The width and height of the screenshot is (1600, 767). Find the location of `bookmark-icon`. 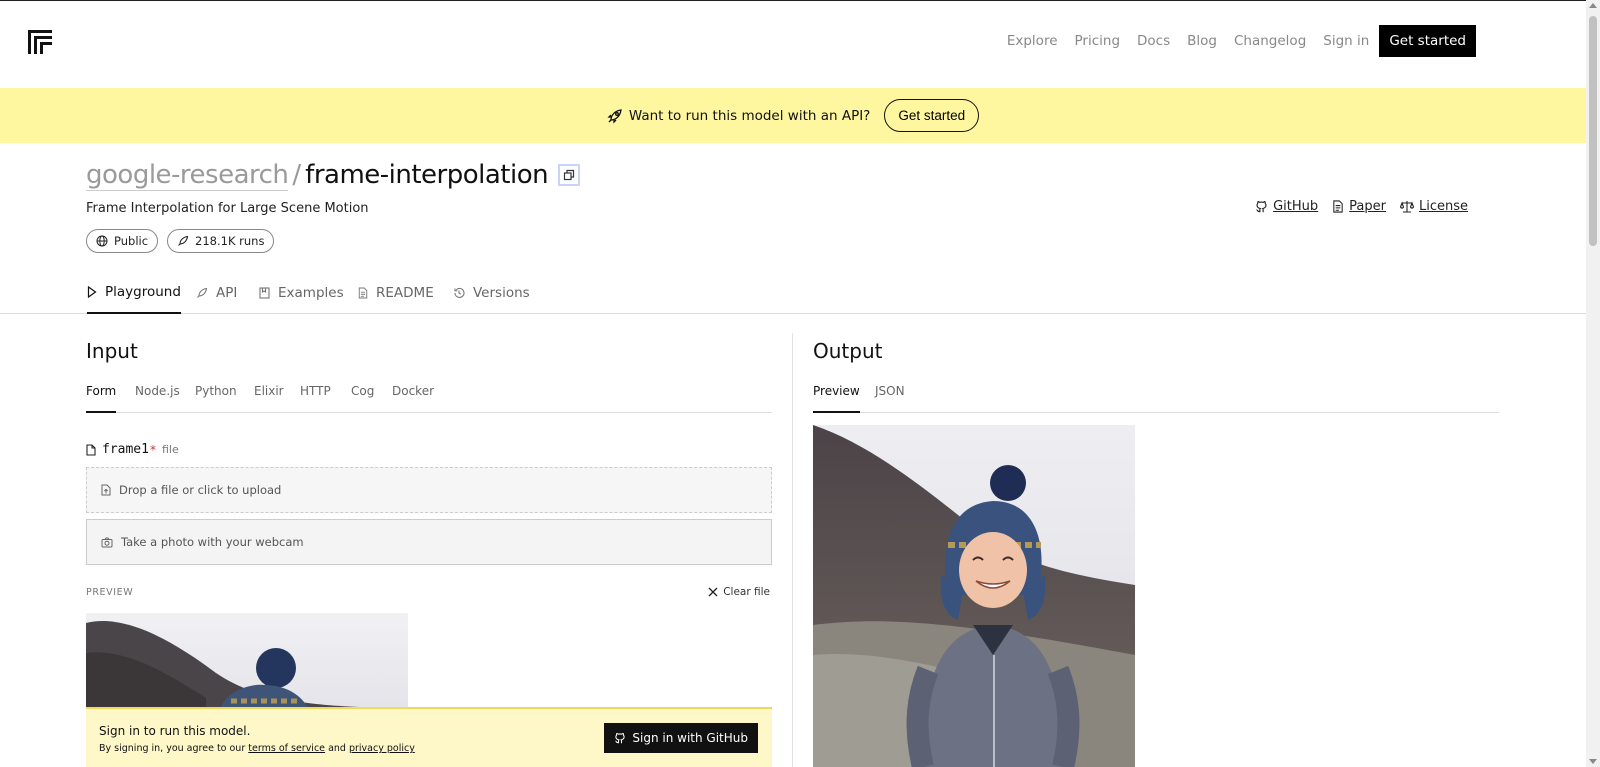

bookmark-icon is located at coordinates (264, 293).